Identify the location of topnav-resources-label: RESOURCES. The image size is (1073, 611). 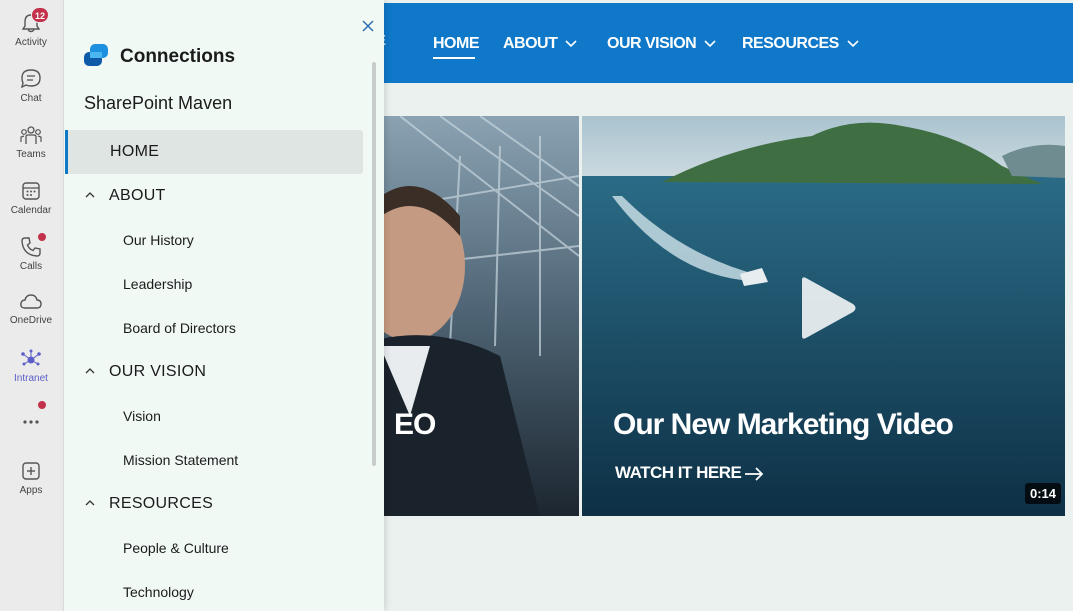
(790, 43).